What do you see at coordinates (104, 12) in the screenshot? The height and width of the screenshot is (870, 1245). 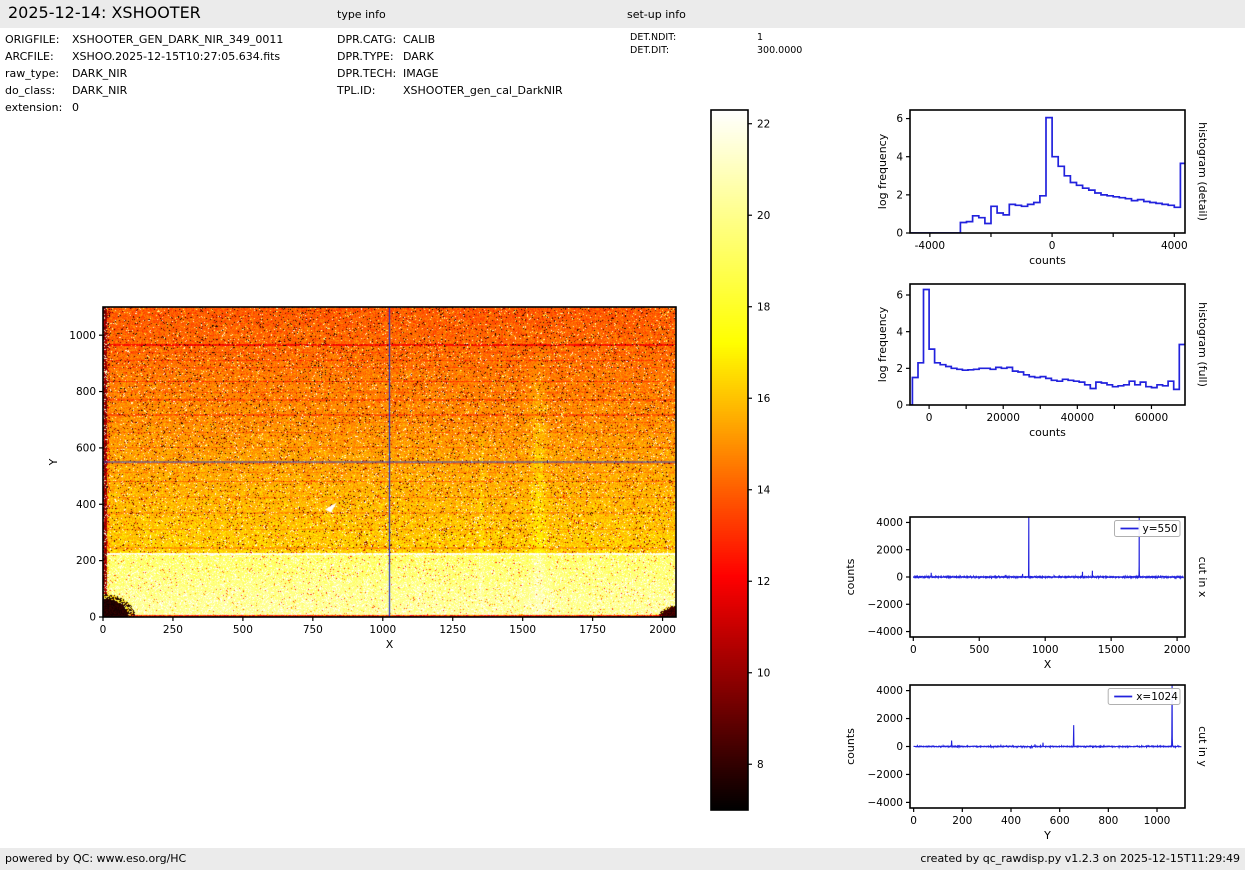 I see `page-title: 2025-12-14: XSHOOTER` at bounding box center [104, 12].